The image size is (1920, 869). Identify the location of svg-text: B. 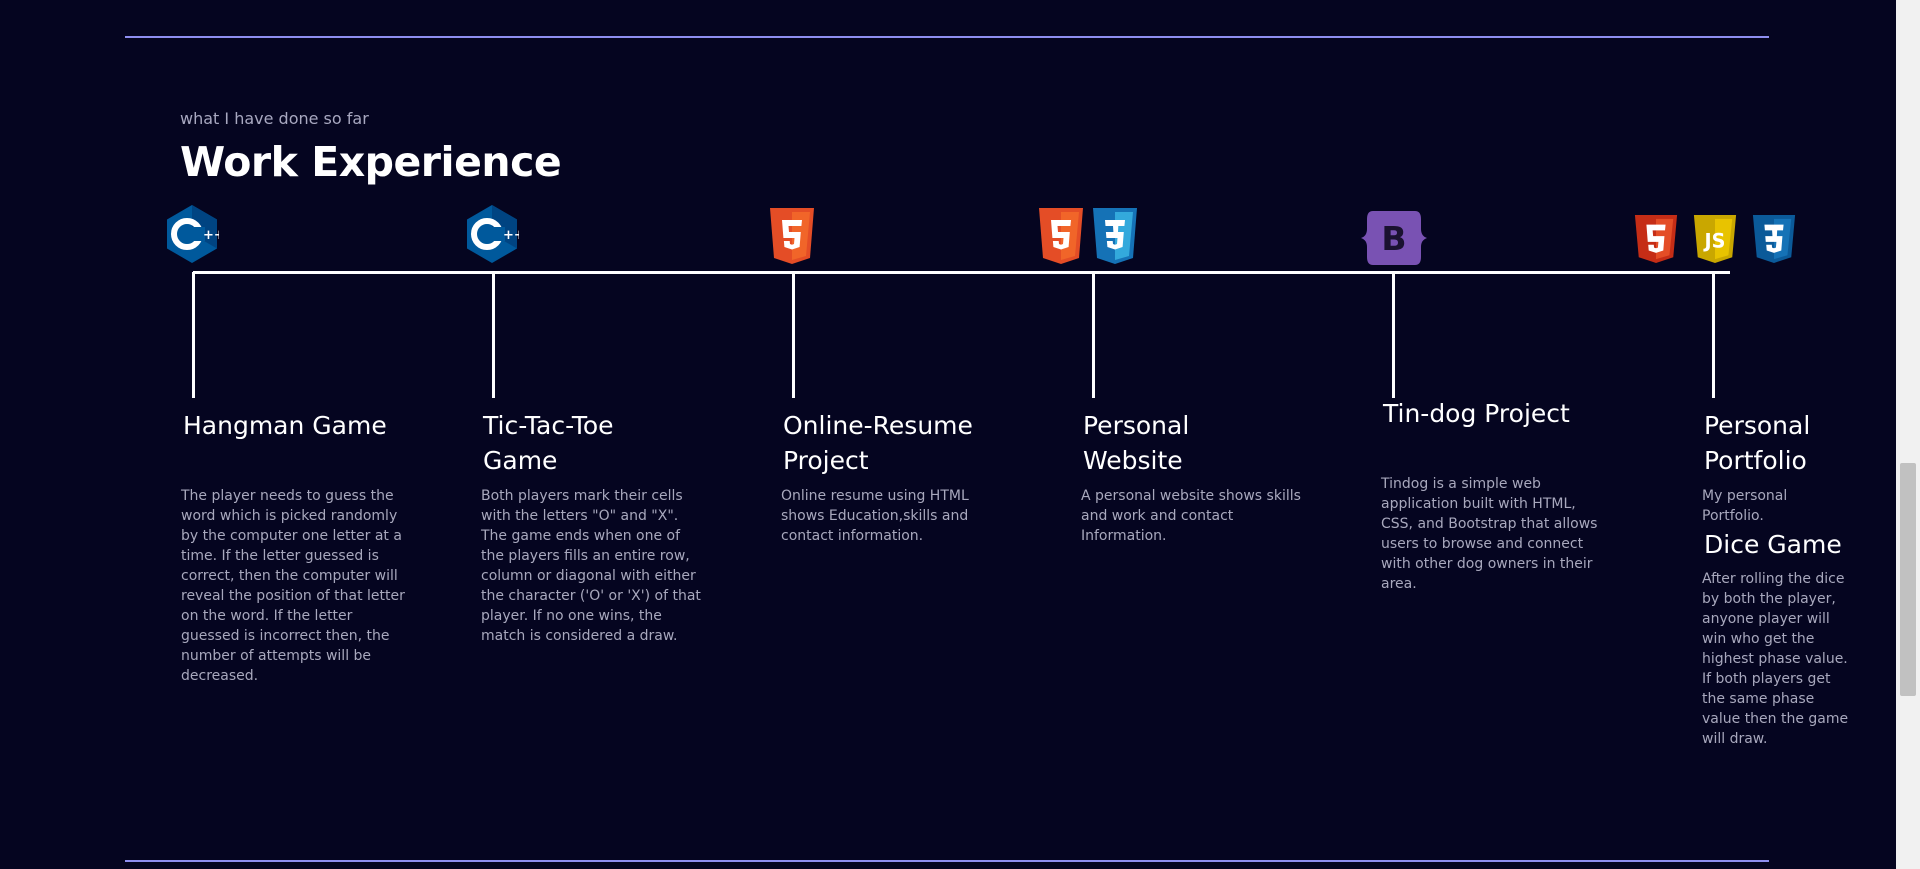
(1393, 238).